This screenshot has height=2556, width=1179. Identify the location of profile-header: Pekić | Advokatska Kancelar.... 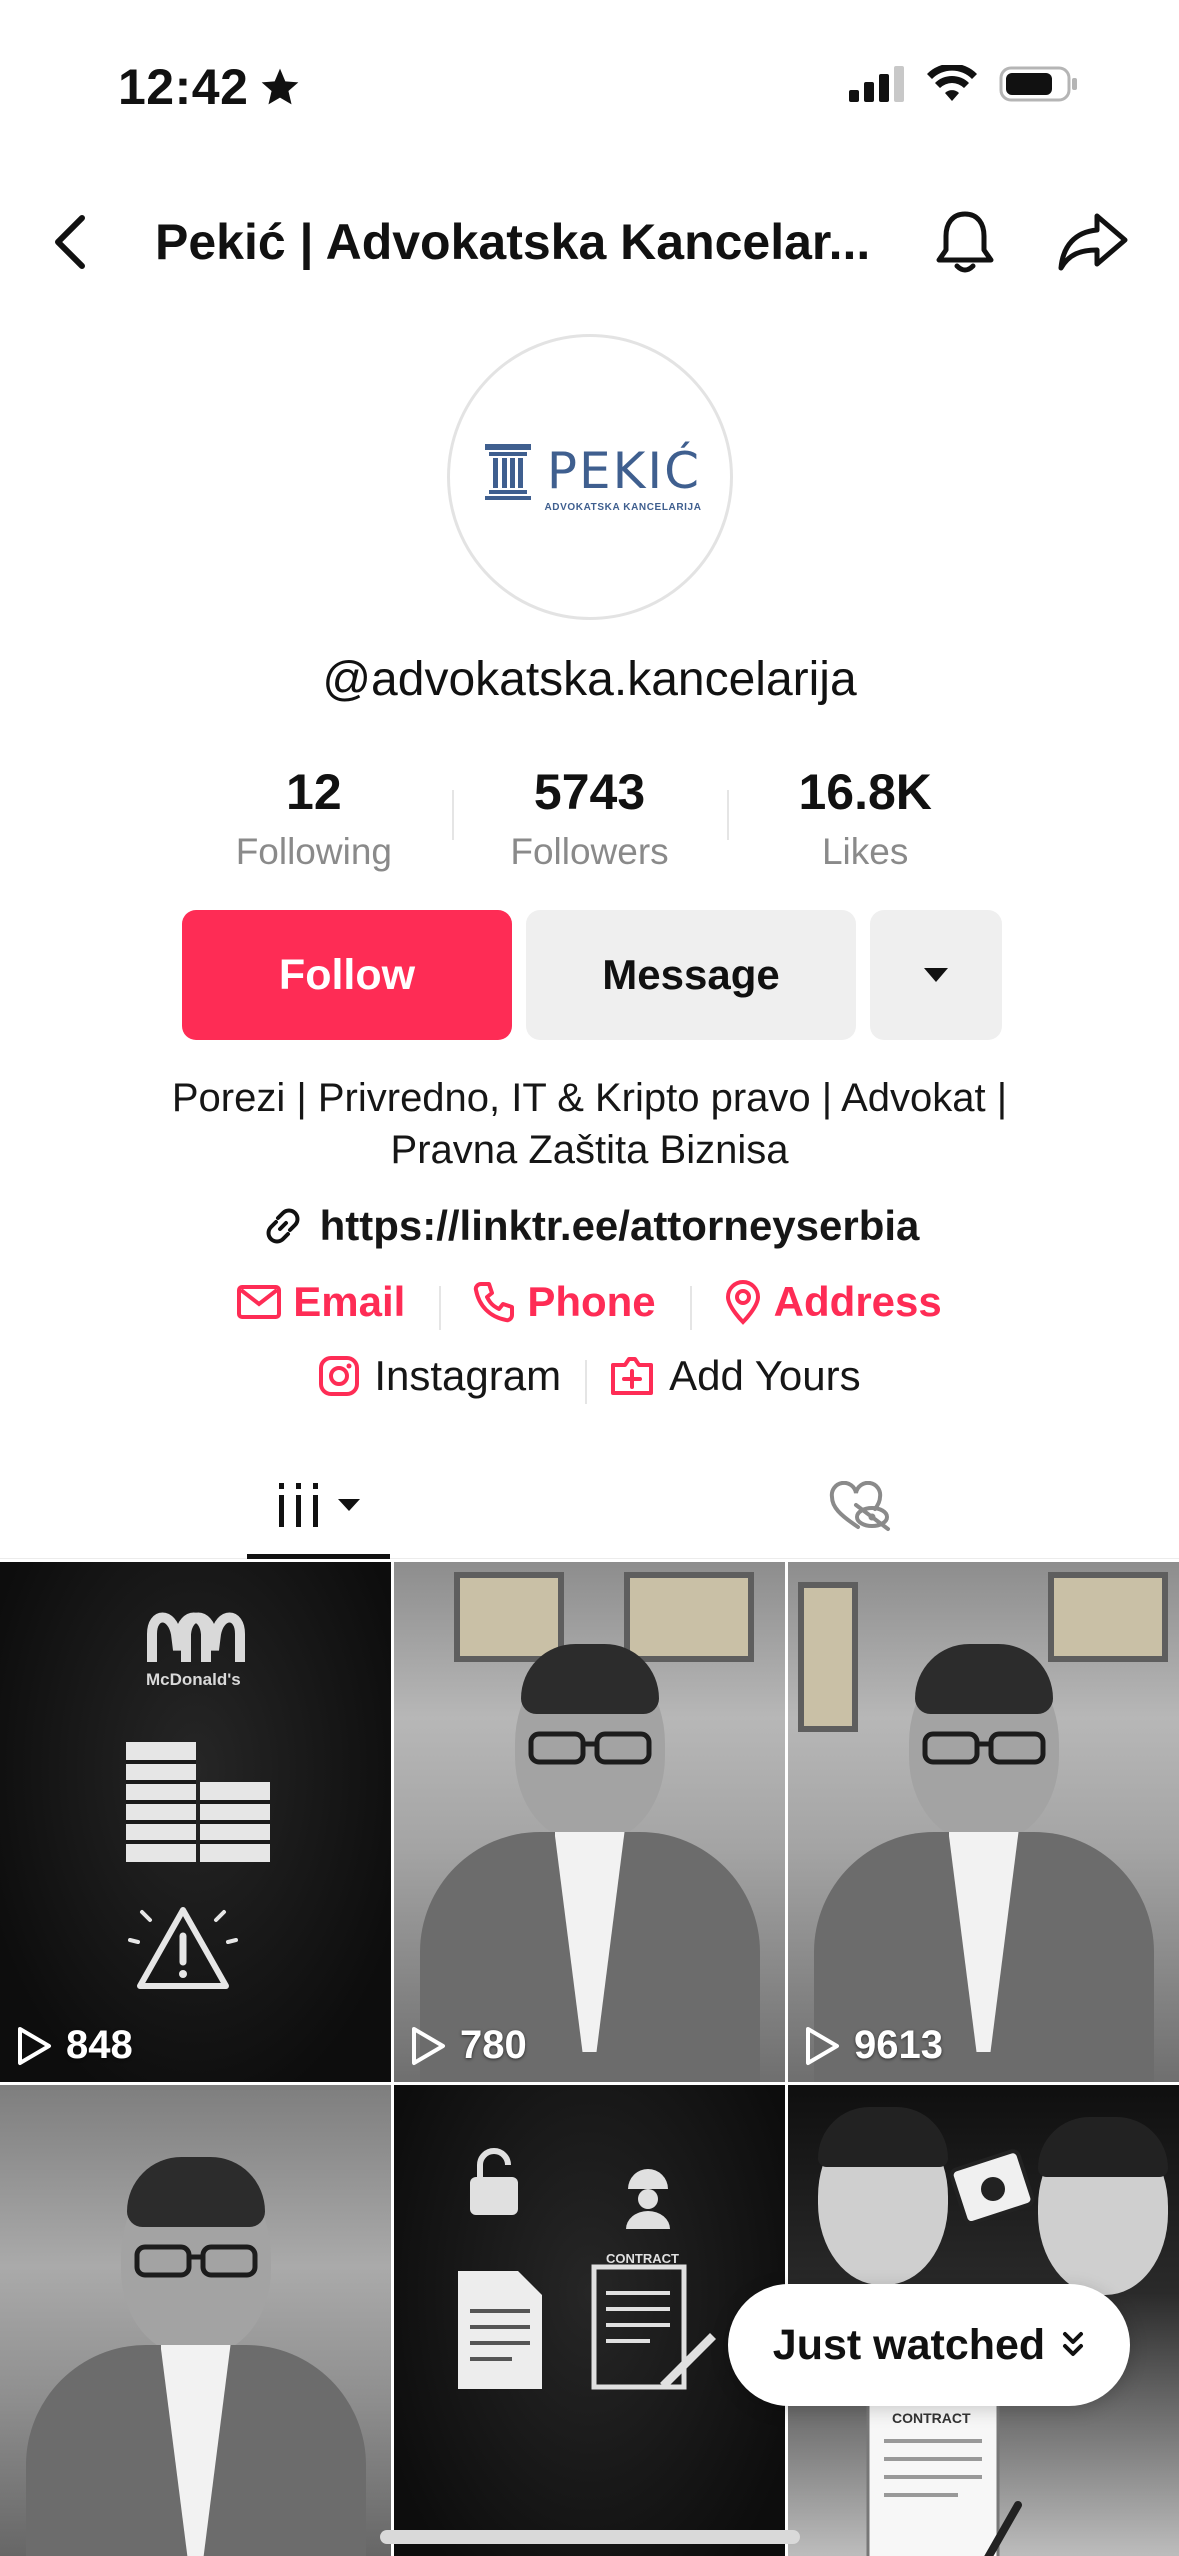
(589, 245).